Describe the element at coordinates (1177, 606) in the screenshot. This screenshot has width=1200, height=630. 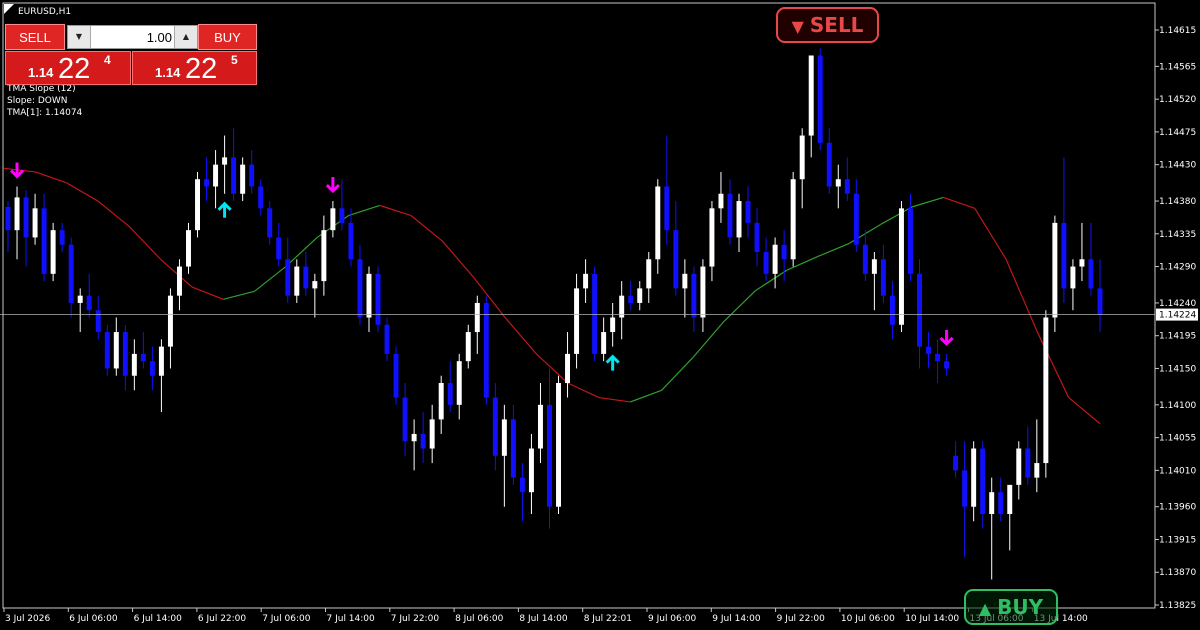
I see `price-tick-label: 1.13825` at that location.